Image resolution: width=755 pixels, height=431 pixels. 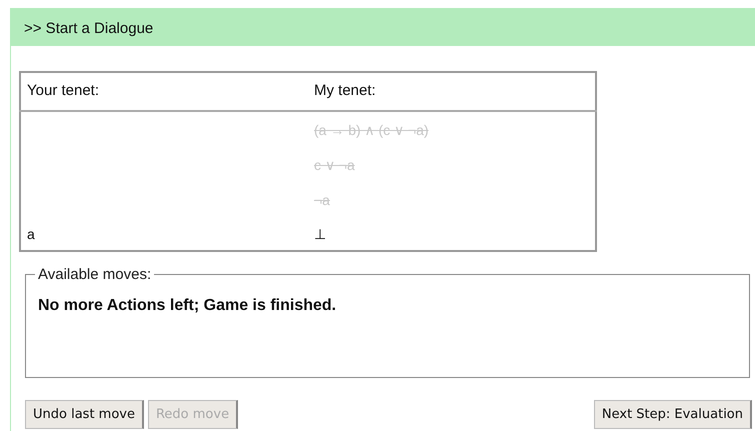 I want to click on column-header: Your tenet:, so click(x=164, y=91).